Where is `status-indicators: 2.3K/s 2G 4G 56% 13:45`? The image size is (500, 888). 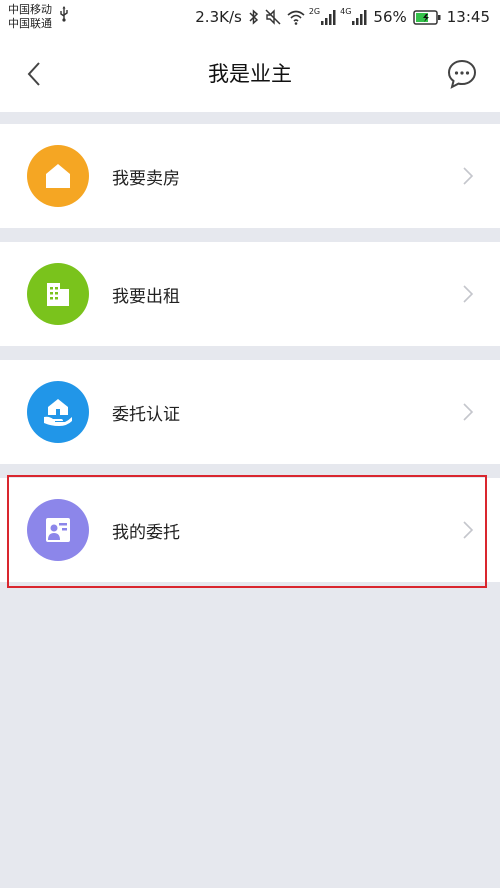 status-indicators: 2.3K/s 2G 4G 56% 13:45 is located at coordinates (342, 17).